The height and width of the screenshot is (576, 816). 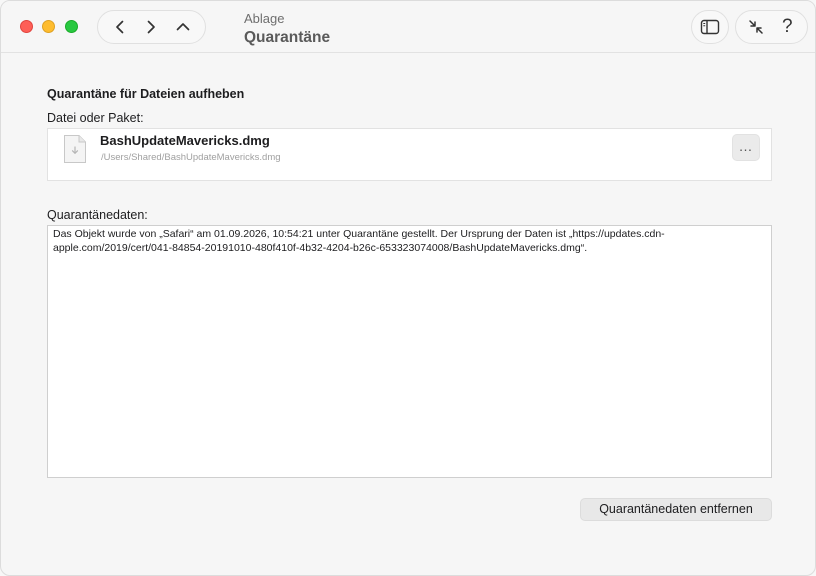 I want to click on back-button, so click(x=120, y=27).